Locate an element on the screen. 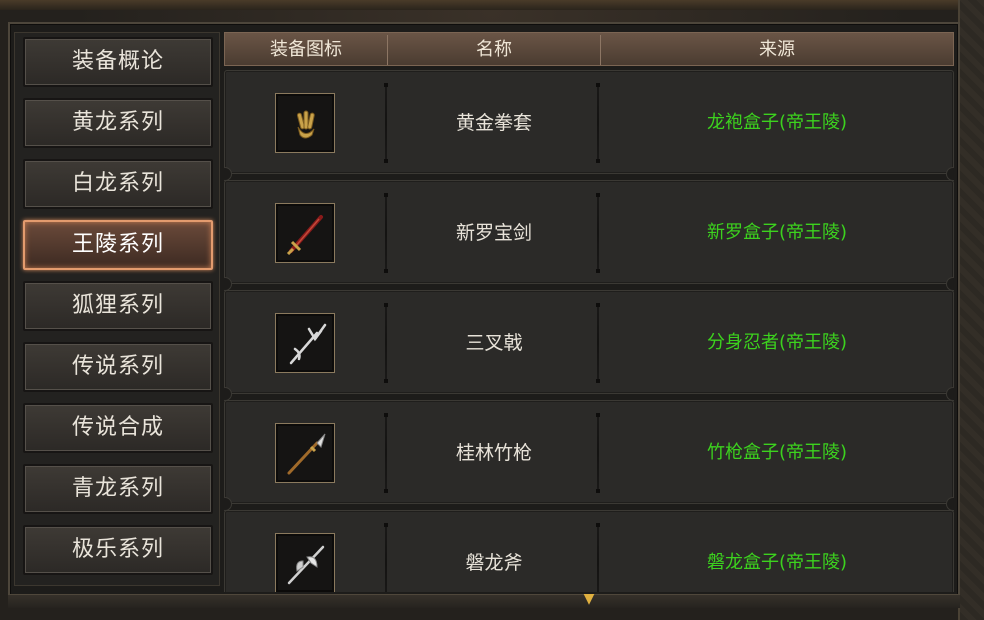 Image resolution: width=984 pixels, height=620 pixels. table-row: 三叉戟 分身忍者(帝王陵) is located at coordinates (589, 345).